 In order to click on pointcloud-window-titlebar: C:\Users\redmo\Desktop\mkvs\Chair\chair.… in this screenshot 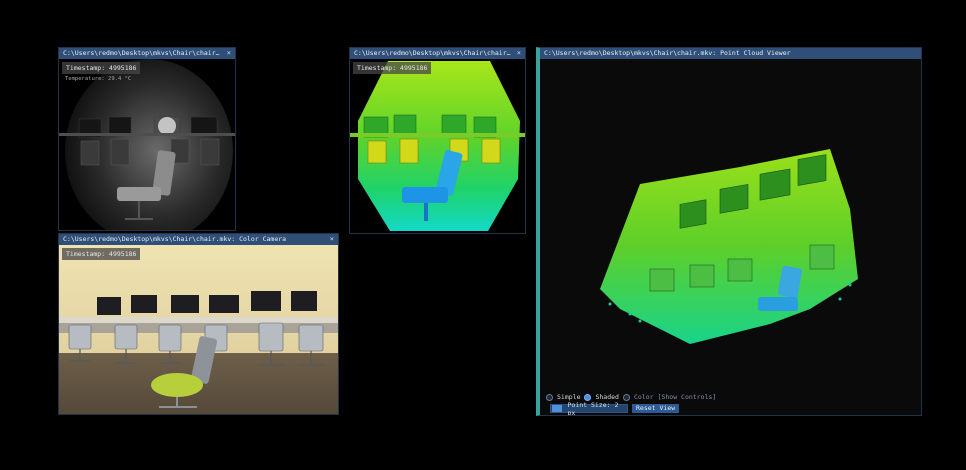, I will do `click(730, 53)`.